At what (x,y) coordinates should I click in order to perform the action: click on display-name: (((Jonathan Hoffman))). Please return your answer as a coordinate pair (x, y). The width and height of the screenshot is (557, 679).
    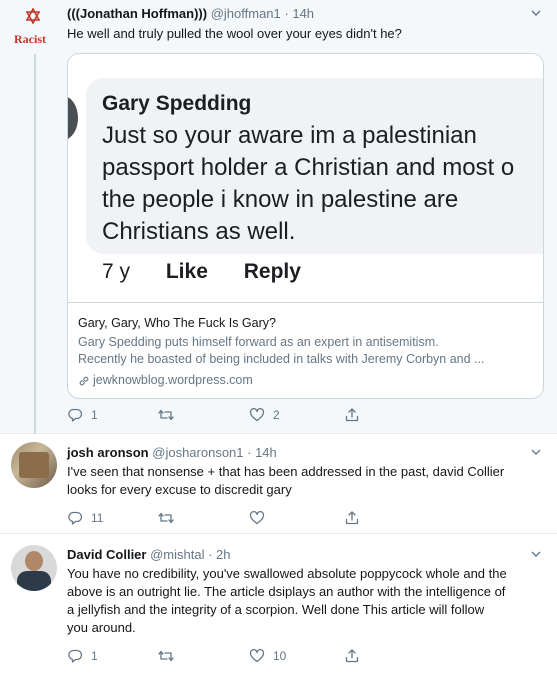
    Looking at the image, I should click on (137, 13).